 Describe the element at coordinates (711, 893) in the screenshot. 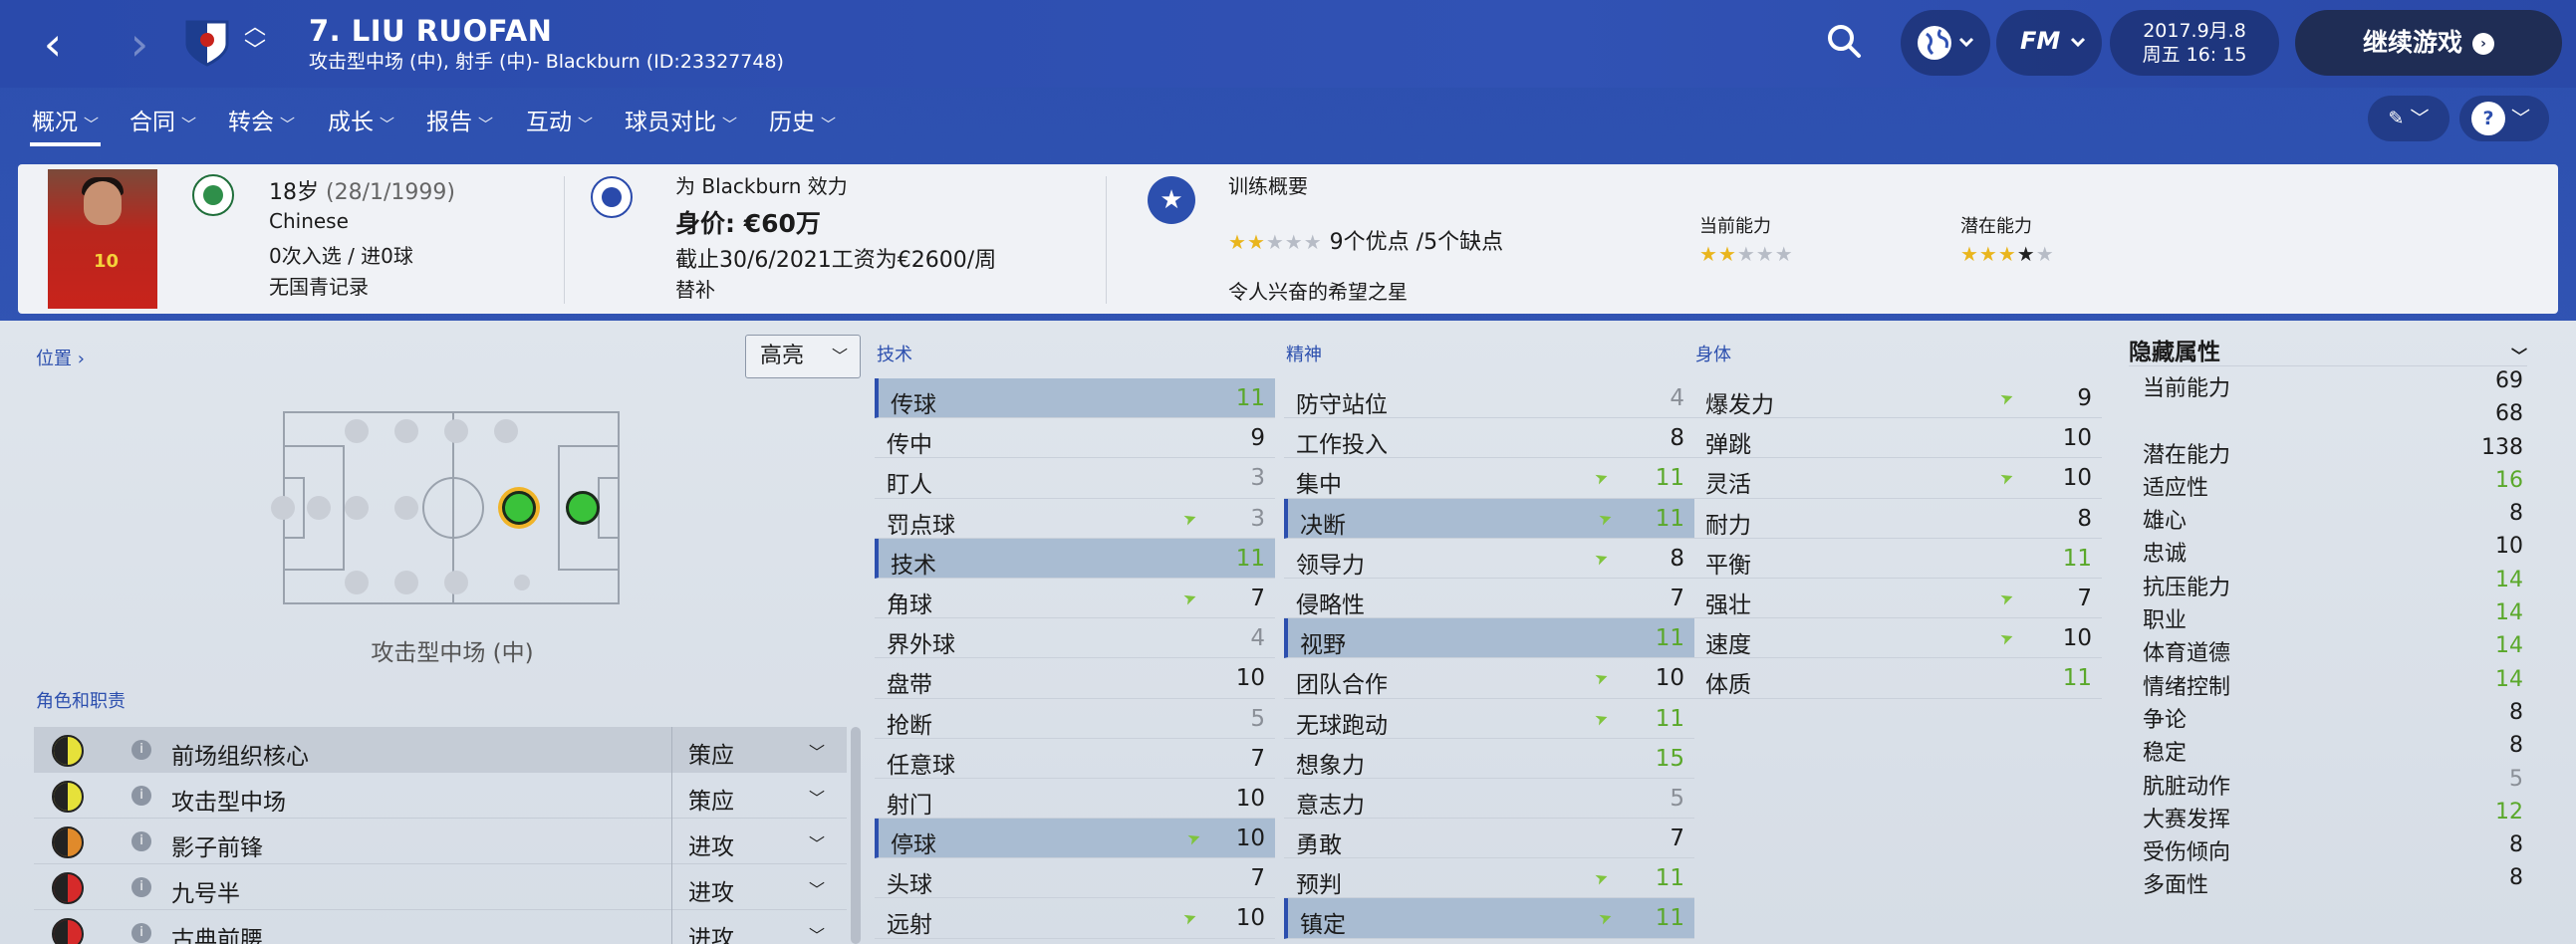

I see `role-duty: 进攻` at that location.